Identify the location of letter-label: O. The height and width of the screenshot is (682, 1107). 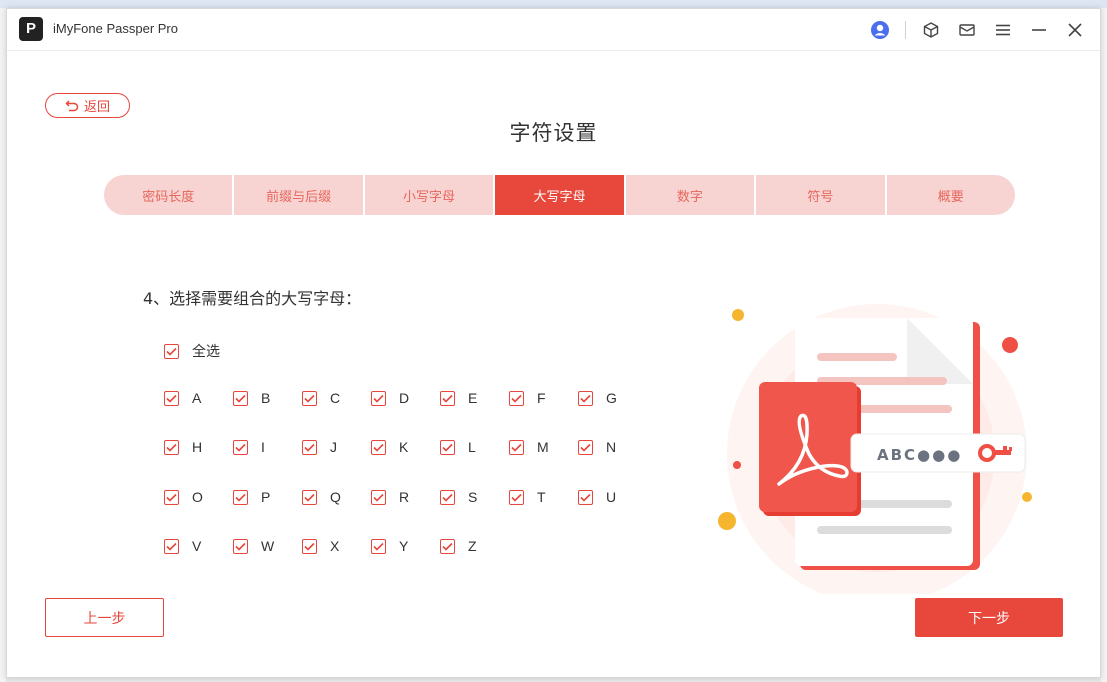
(197, 497).